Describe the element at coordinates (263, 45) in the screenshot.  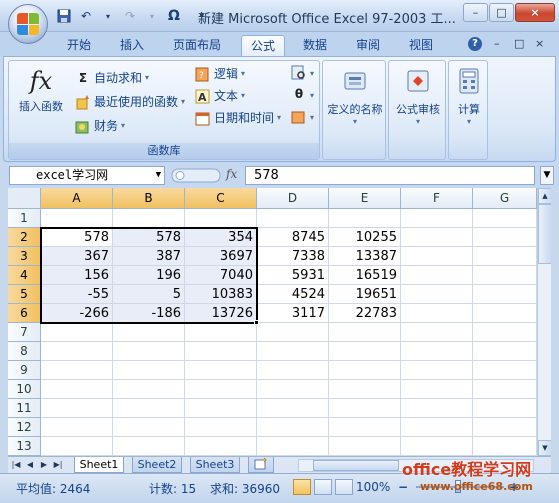
I see `tab-formulas: 公式` at that location.